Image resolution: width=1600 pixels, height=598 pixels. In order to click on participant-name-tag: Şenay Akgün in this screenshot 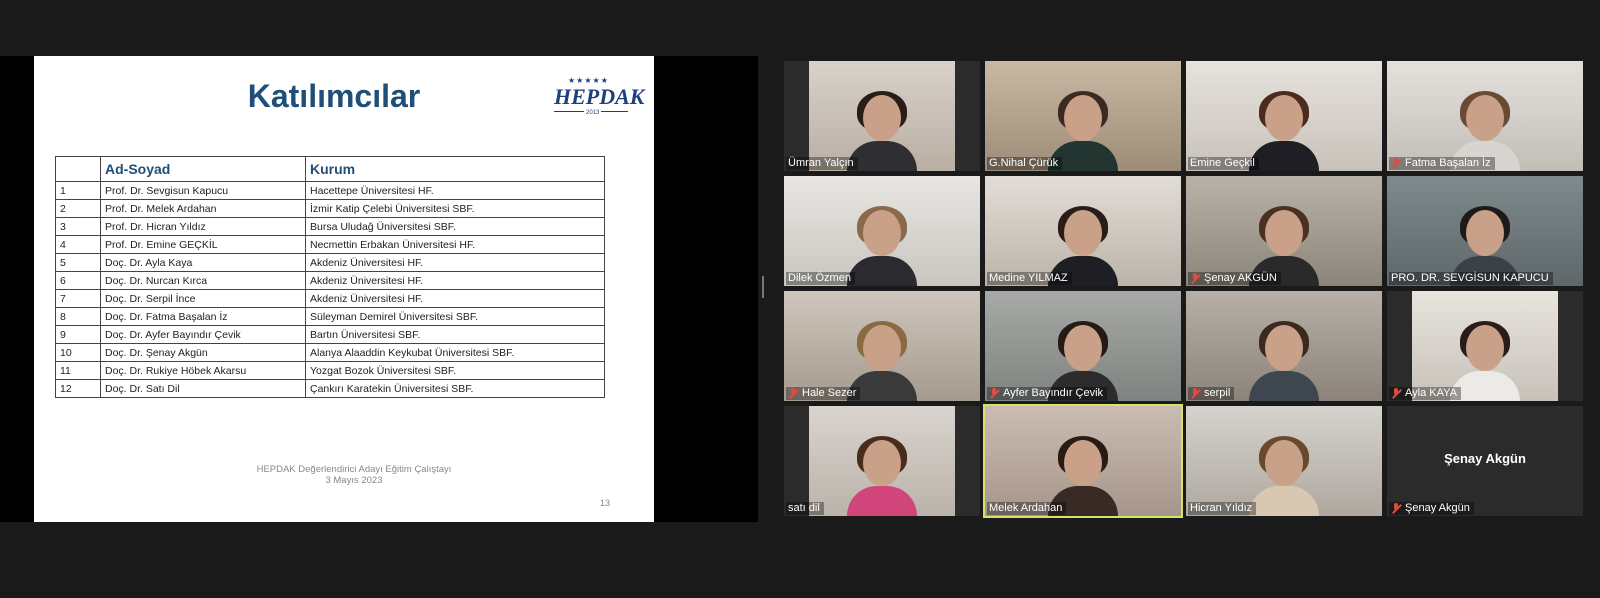, I will do `click(1431, 508)`.